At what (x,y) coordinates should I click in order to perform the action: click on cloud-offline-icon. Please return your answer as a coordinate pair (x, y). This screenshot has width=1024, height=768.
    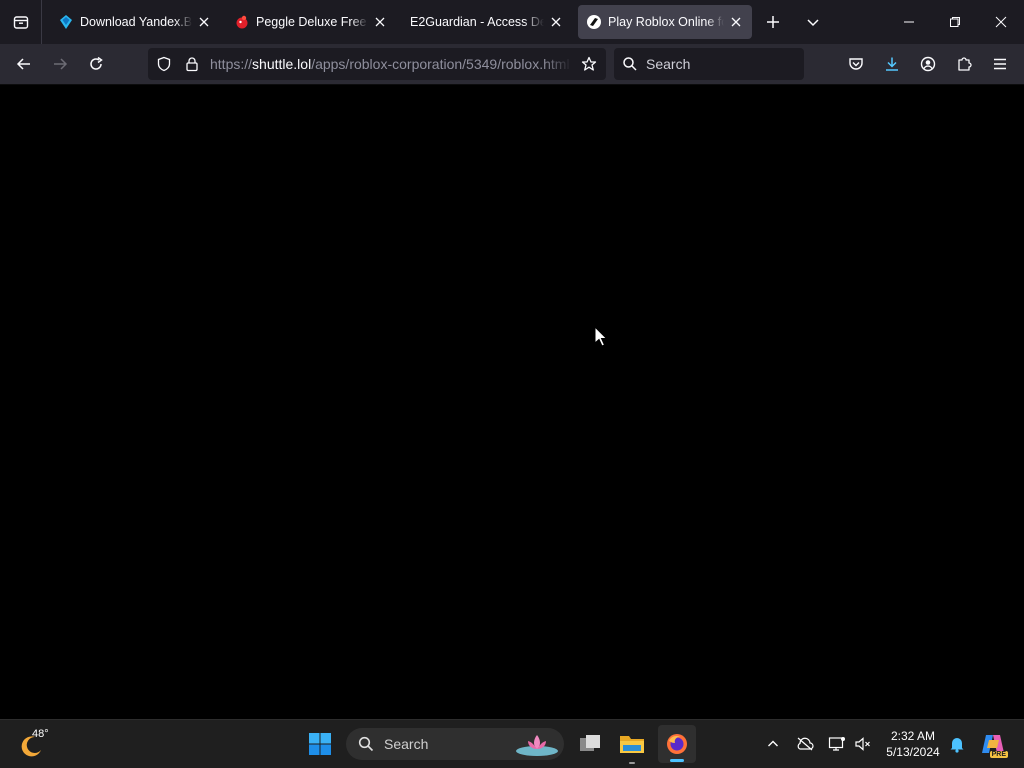
    Looking at the image, I should click on (805, 744).